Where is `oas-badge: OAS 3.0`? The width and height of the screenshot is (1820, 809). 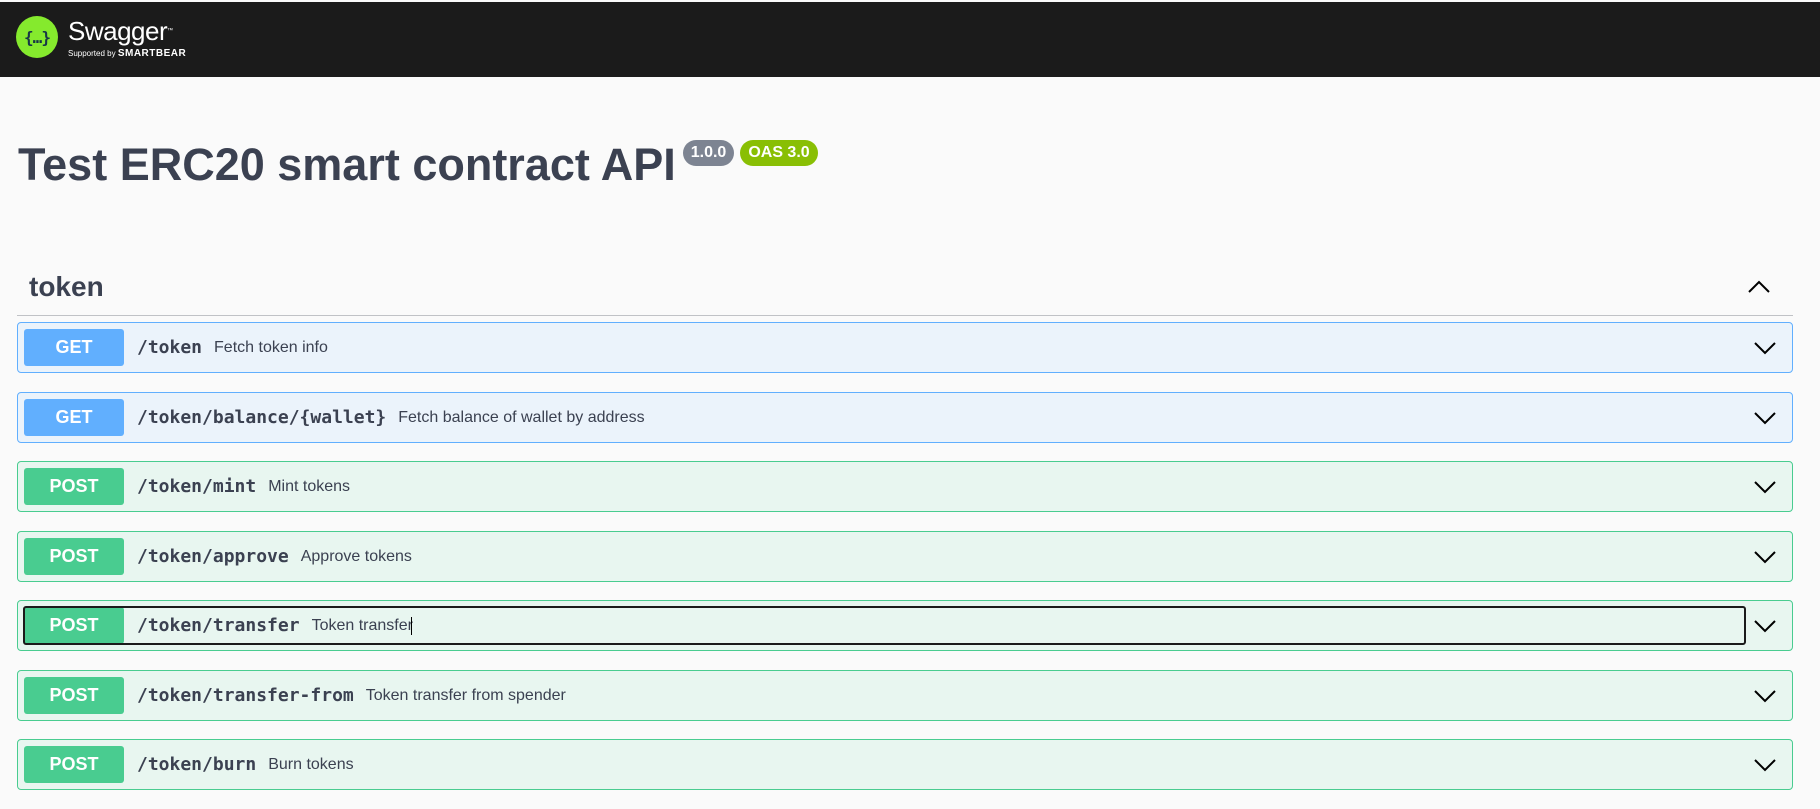
oas-badge: OAS 3.0 is located at coordinates (779, 153).